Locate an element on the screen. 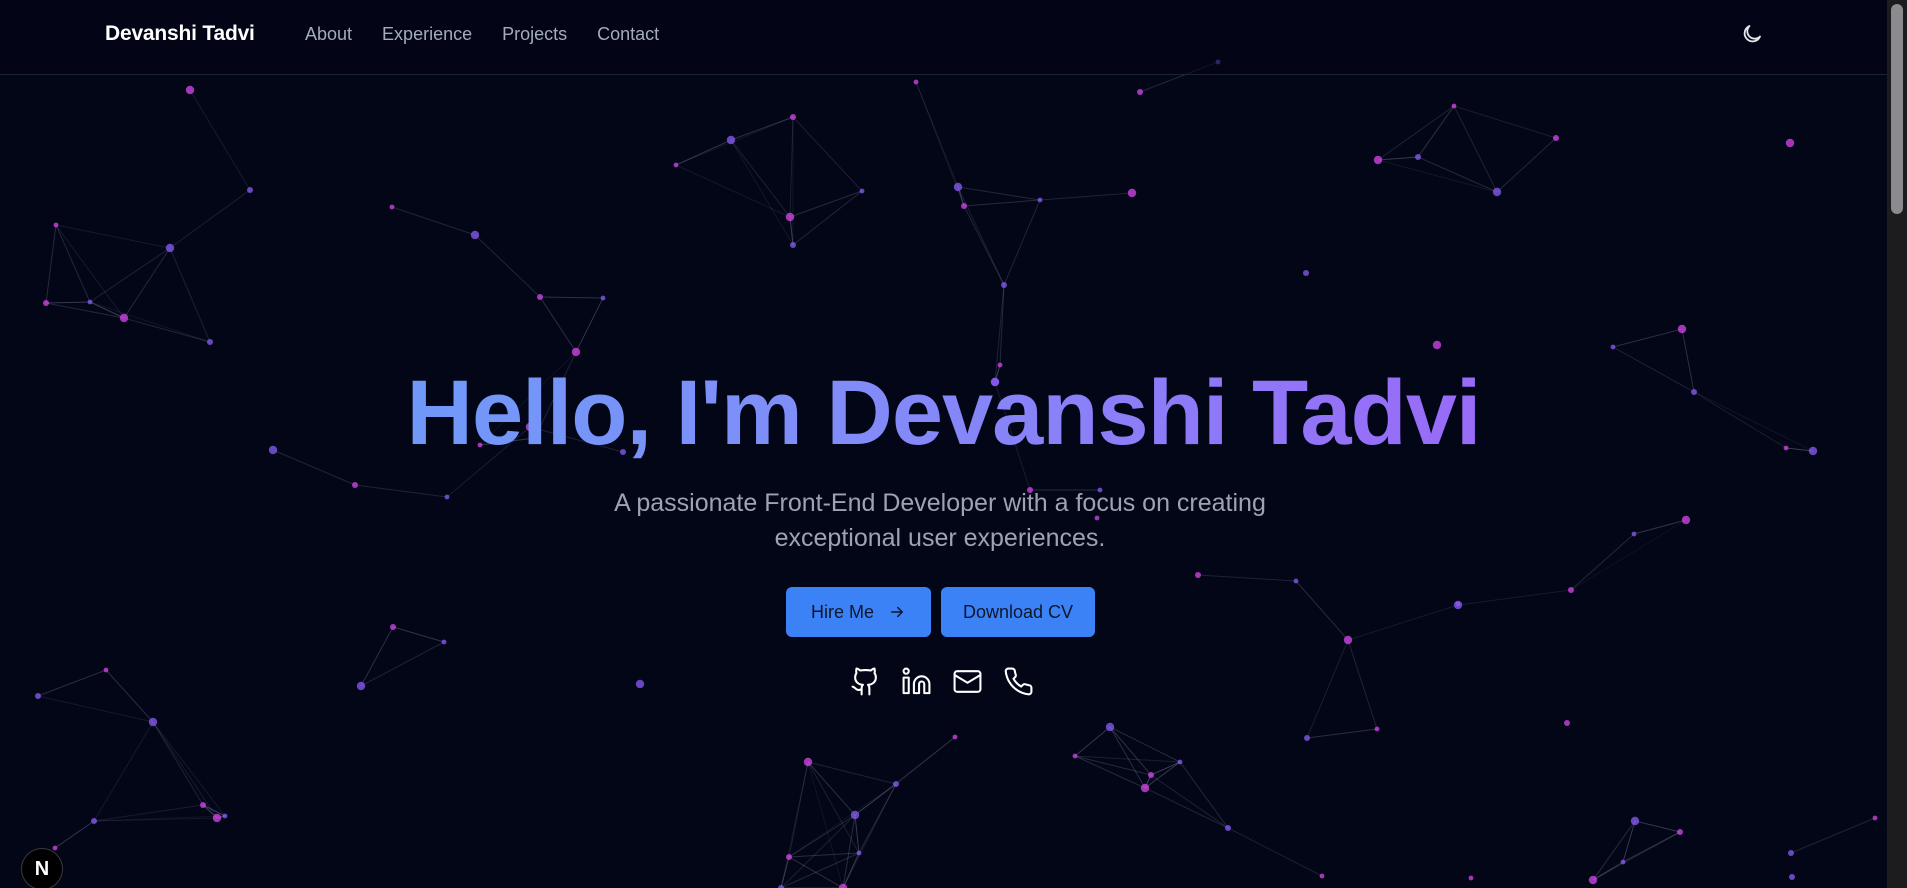 Image resolution: width=1907 pixels, height=888 pixels. site-brand: Devanshi Tadvi is located at coordinates (180, 34).